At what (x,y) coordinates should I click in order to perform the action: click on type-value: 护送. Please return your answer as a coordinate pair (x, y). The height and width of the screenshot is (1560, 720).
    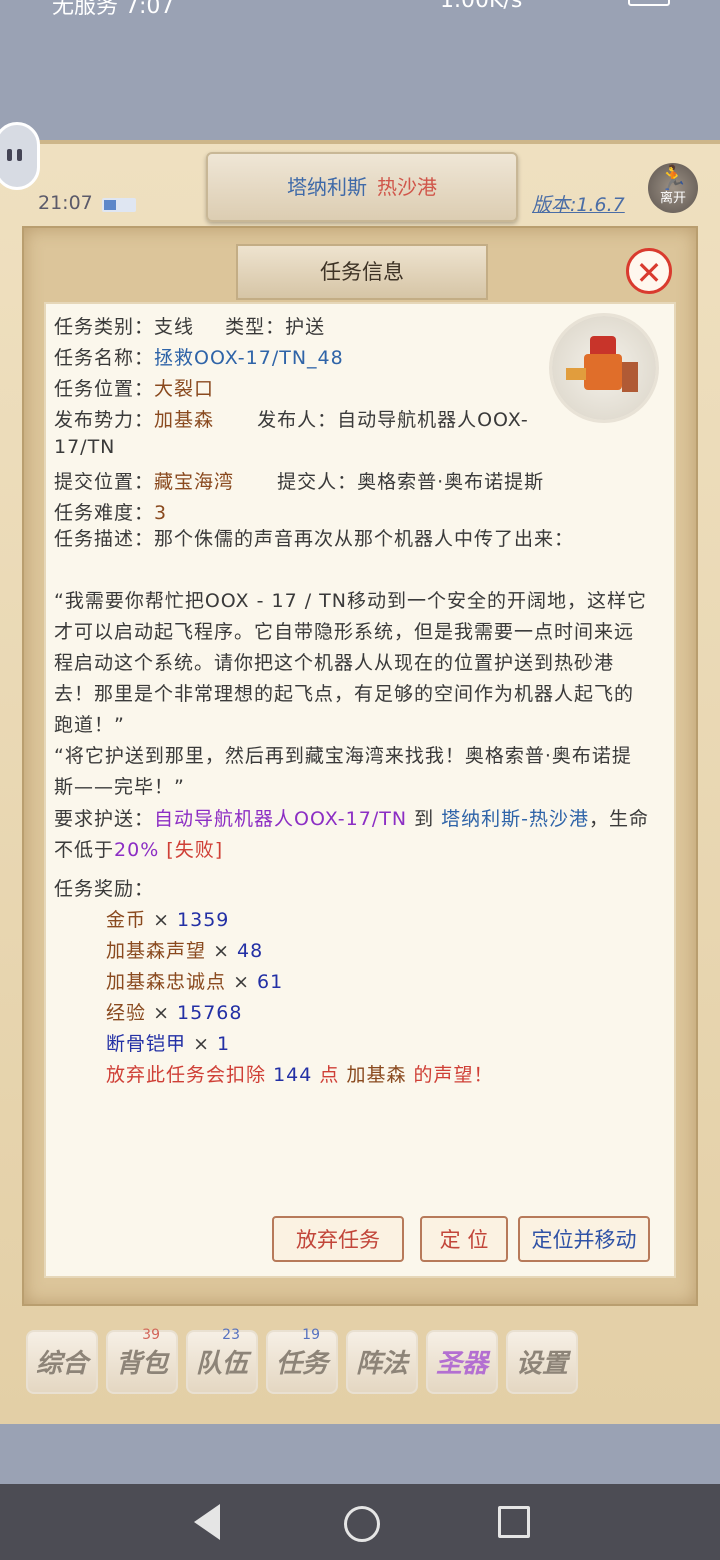
    Looking at the image, I should click on (305, 327).